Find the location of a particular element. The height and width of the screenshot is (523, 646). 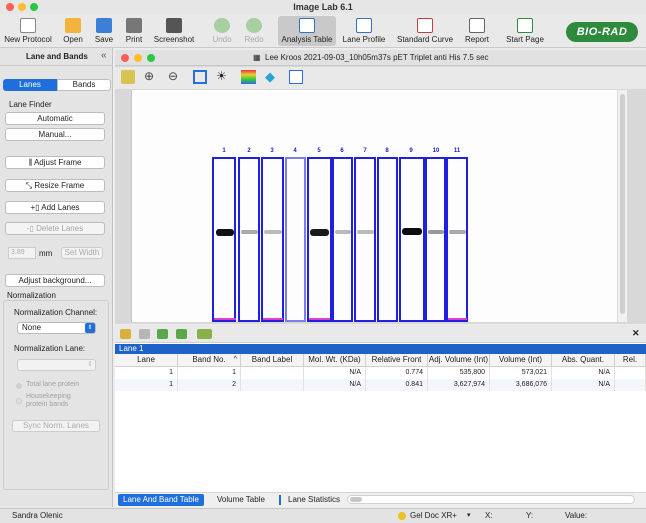

report-button: Report is located at coordinates (477, 31).